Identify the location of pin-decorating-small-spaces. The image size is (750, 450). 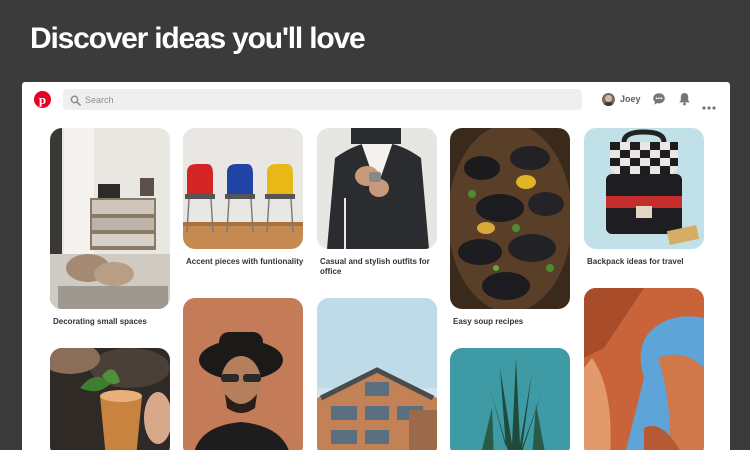
(110, 218).